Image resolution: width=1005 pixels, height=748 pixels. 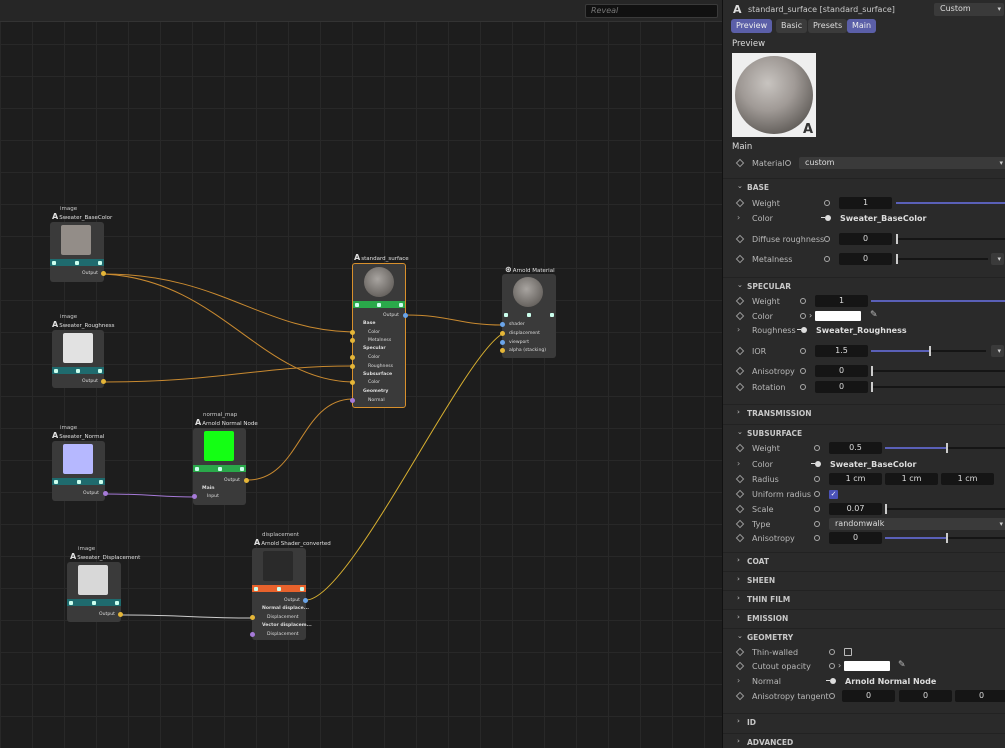 What do you see at coordinates (841, 351) in the screenshot?
I see `ior-field: 1.5` at bounding box center [841, 351].